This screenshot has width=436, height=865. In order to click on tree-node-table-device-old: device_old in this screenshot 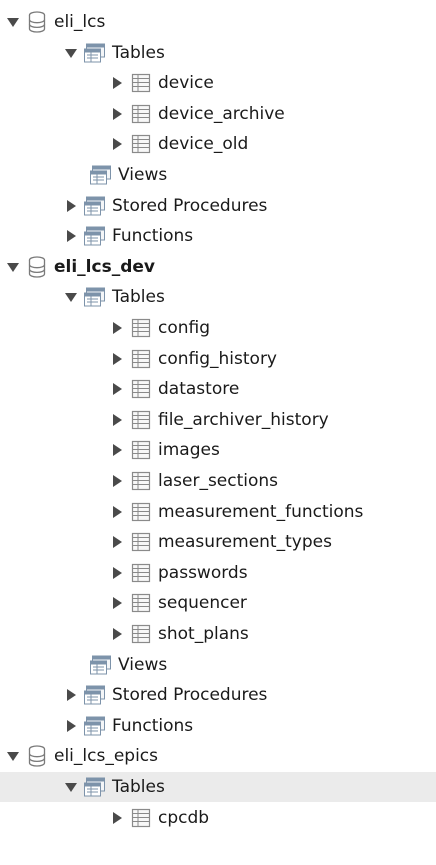, I will do `click(218, 144)`.